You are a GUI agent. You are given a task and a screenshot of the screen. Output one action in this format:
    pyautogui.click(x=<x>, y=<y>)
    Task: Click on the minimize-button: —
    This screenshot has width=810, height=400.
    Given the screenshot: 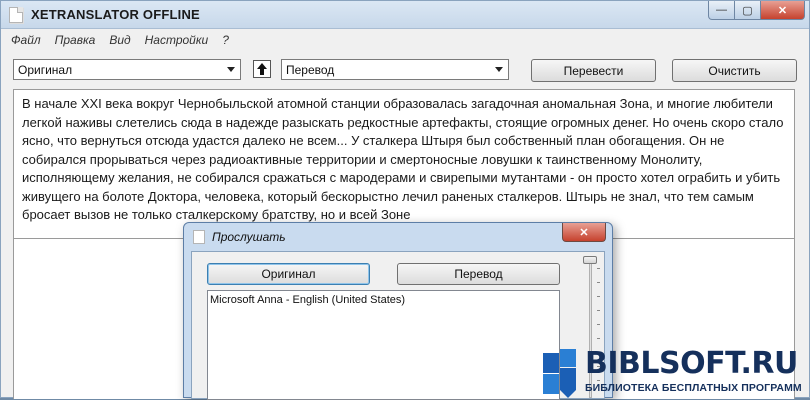 What is the action you would take?
    pyautogui.click(x=721, y=10)
    